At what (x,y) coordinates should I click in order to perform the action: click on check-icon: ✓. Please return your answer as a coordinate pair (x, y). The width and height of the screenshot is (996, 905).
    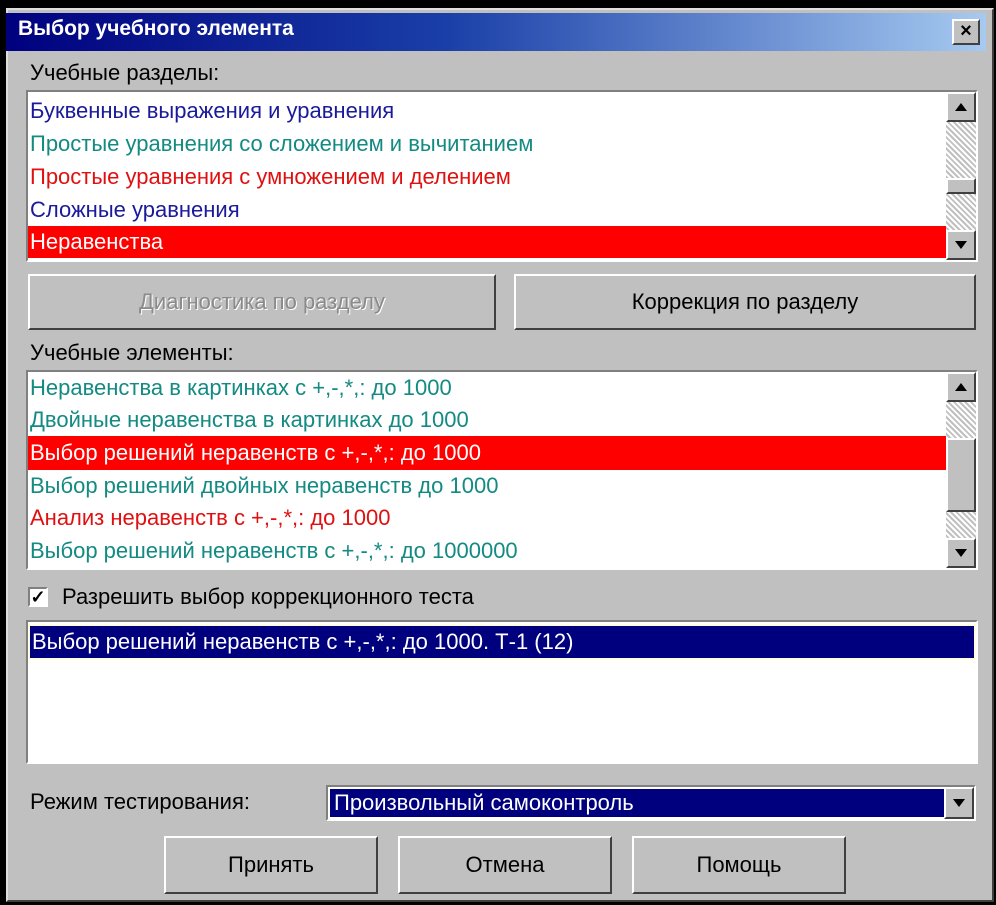
    Looking at the image, I should click on (38, 597).